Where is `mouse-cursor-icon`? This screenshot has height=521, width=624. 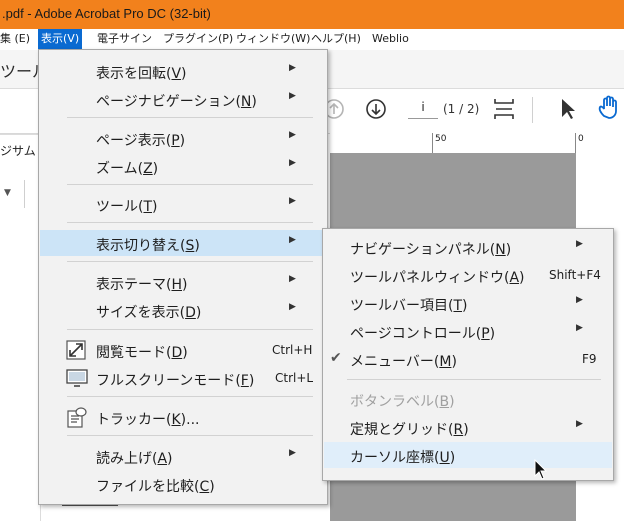 mouse-cursor-icon is located at coordinates (541, 469).